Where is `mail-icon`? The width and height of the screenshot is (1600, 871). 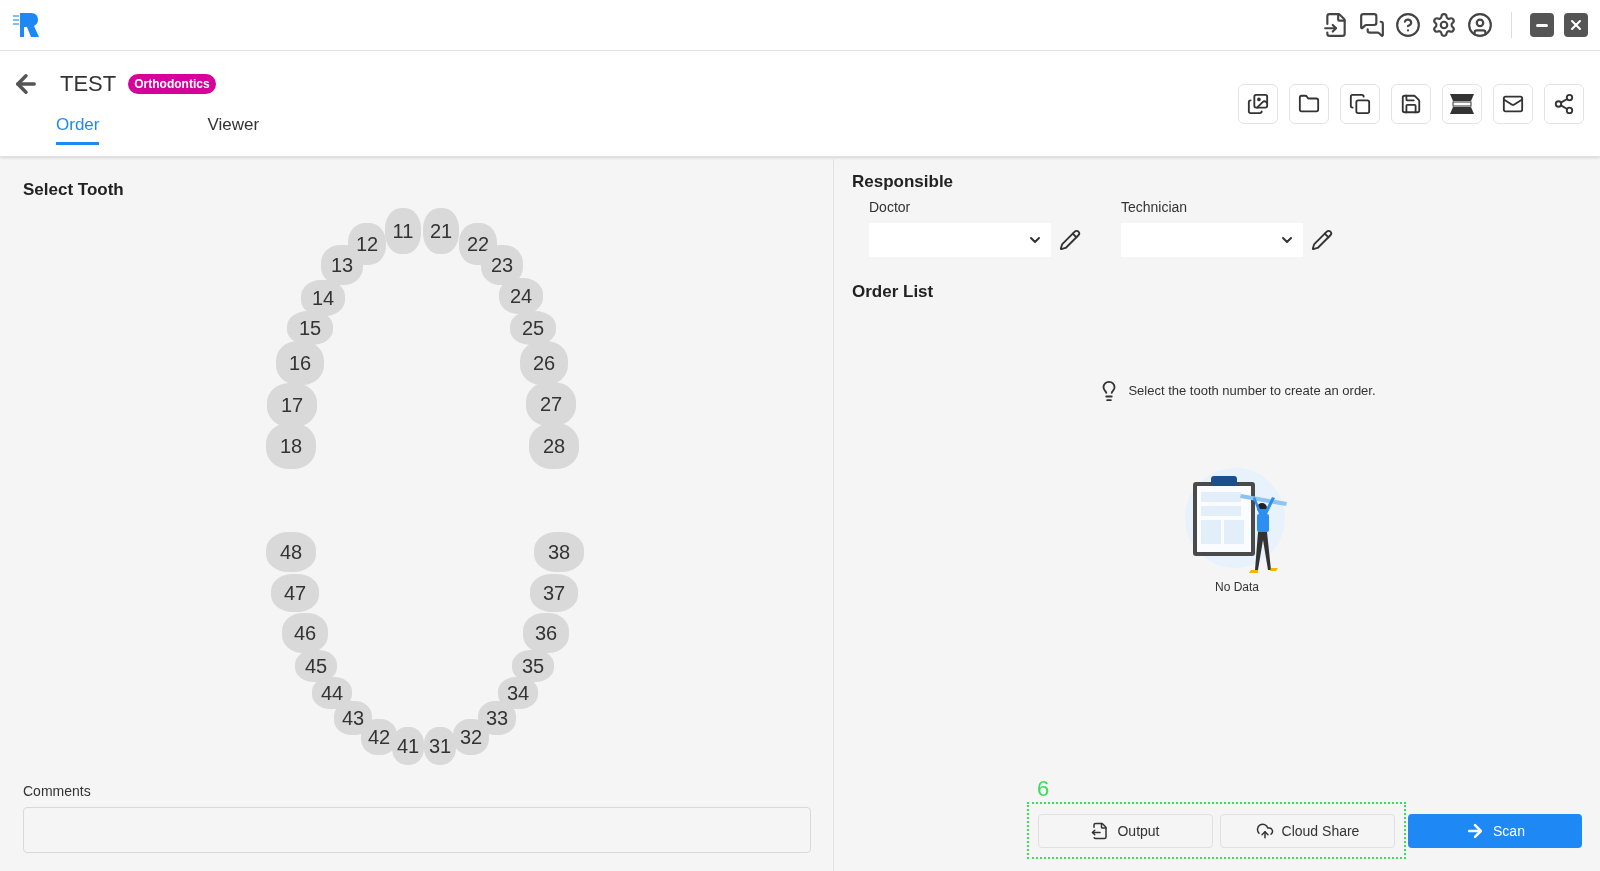
mail-icon is located at coordinates (1513, 104).